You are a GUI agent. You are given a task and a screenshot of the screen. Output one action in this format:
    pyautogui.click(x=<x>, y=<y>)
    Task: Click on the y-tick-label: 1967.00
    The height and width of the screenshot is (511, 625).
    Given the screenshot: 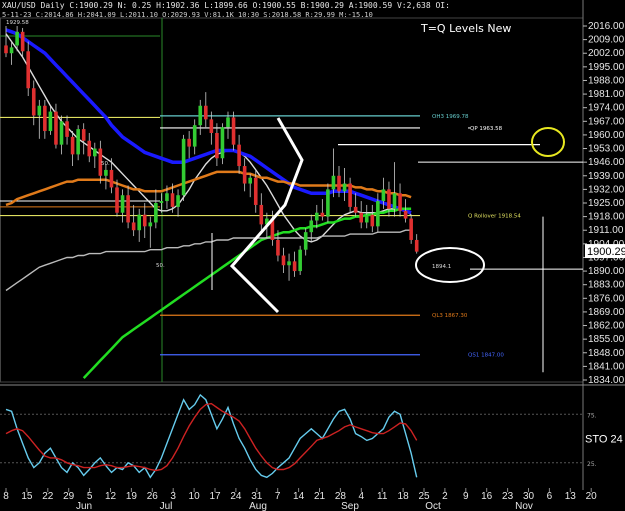 What is the action you would take?
    pyautogui.click(x=606, y=121)
    